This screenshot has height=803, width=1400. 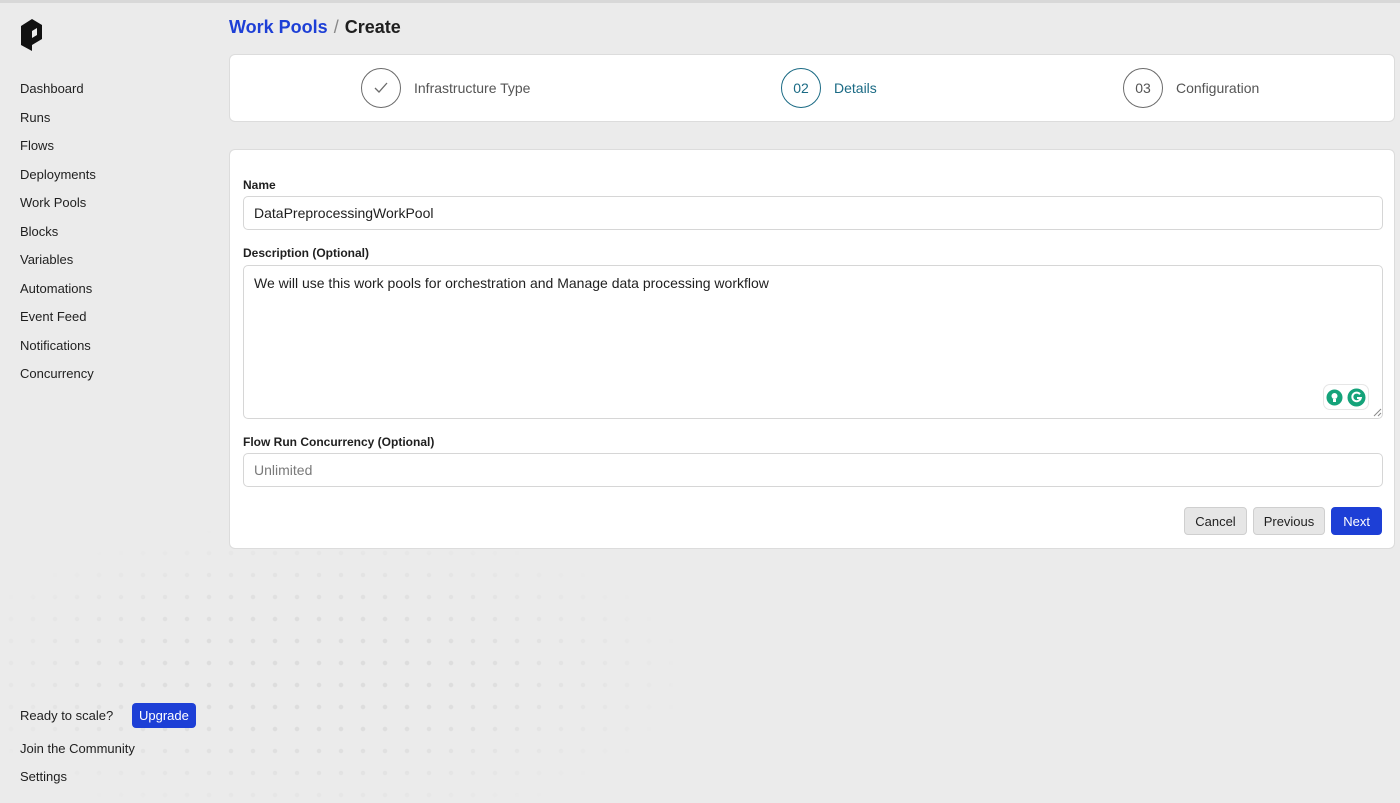 What do you see at coordinates (801, 88) in the screenshot?
I see `step-number: 02` at bounding box center [801, 88].